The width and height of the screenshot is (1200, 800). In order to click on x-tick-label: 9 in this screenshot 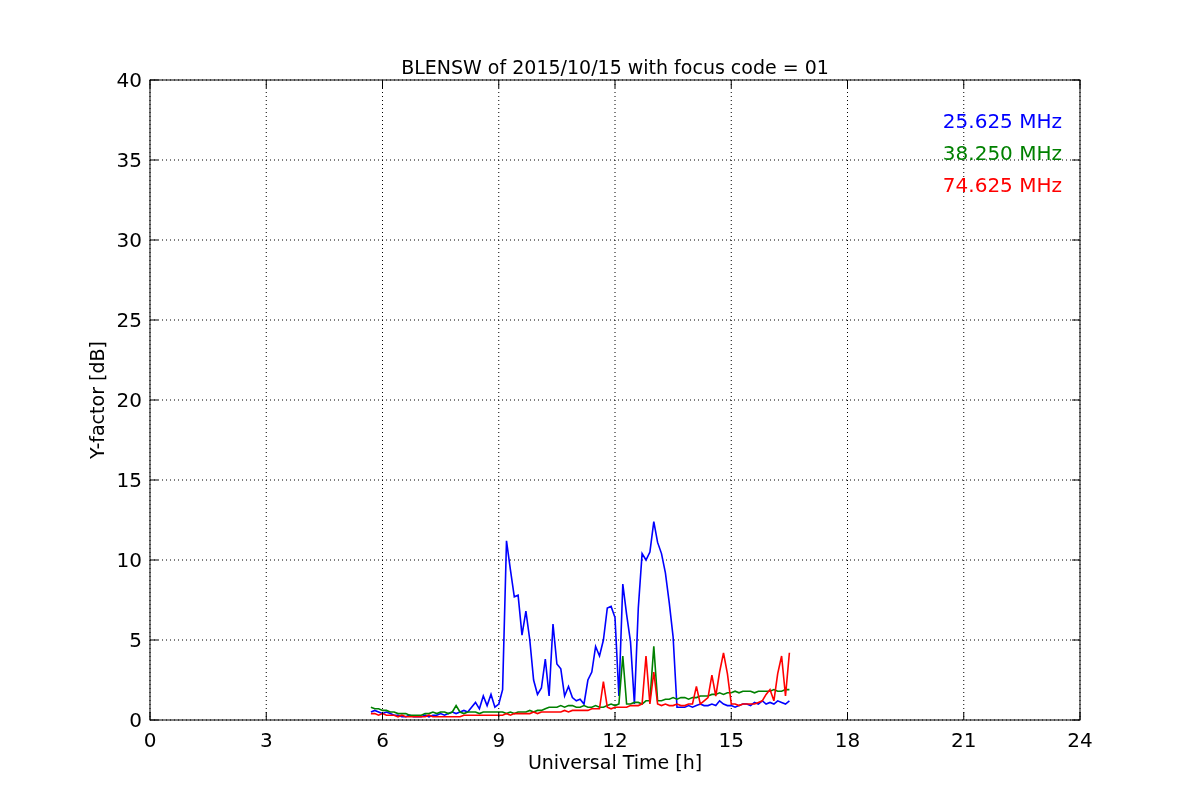, I will do `click(499, 740)`.